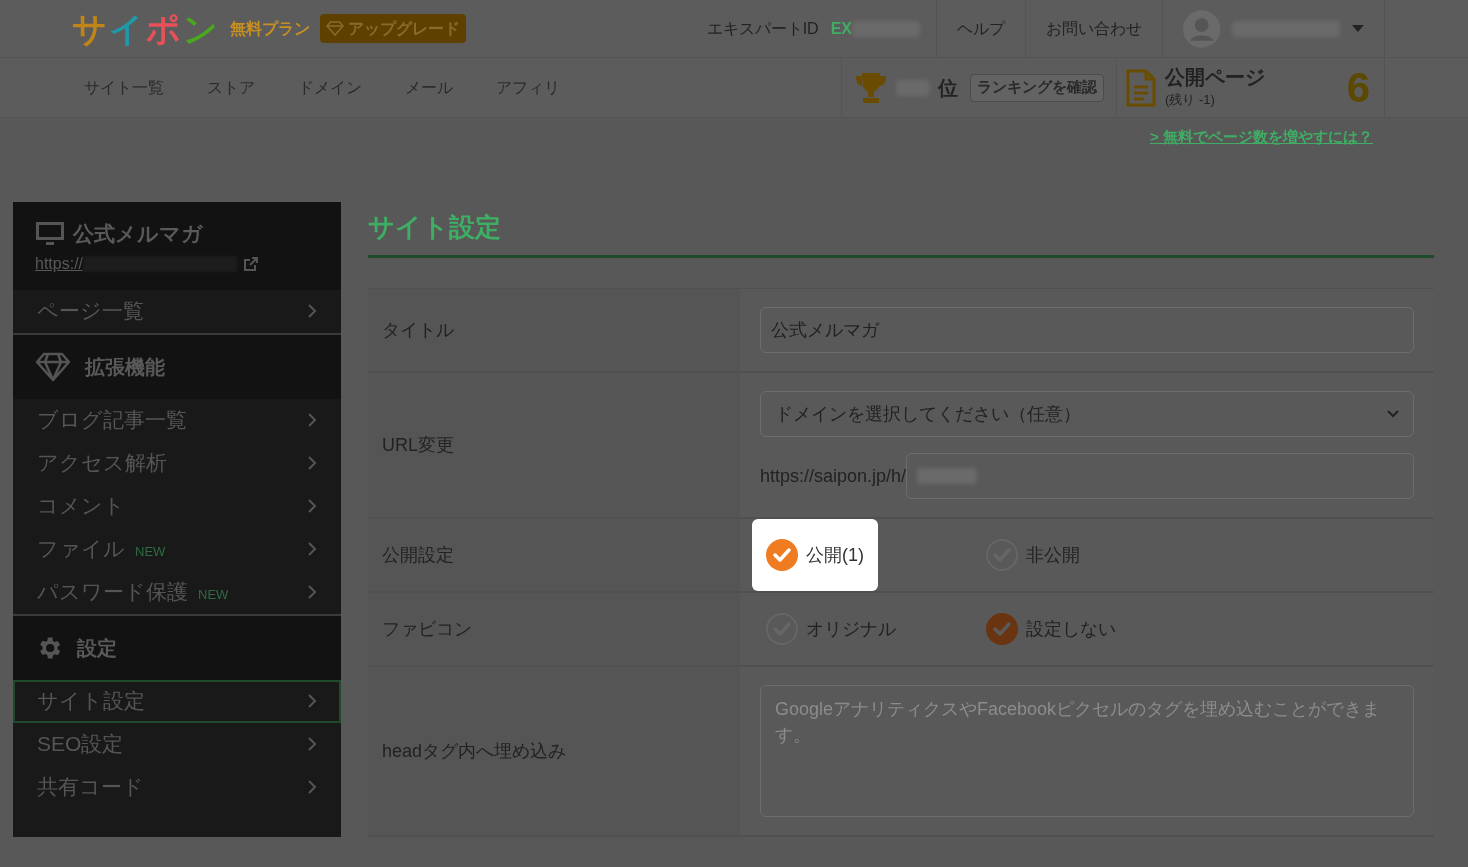 The height and width of the screenshot is (867, 1468). Describe the element at coordinates (1358, 88) in the screenshot. I see `page-count: 6` at that location.